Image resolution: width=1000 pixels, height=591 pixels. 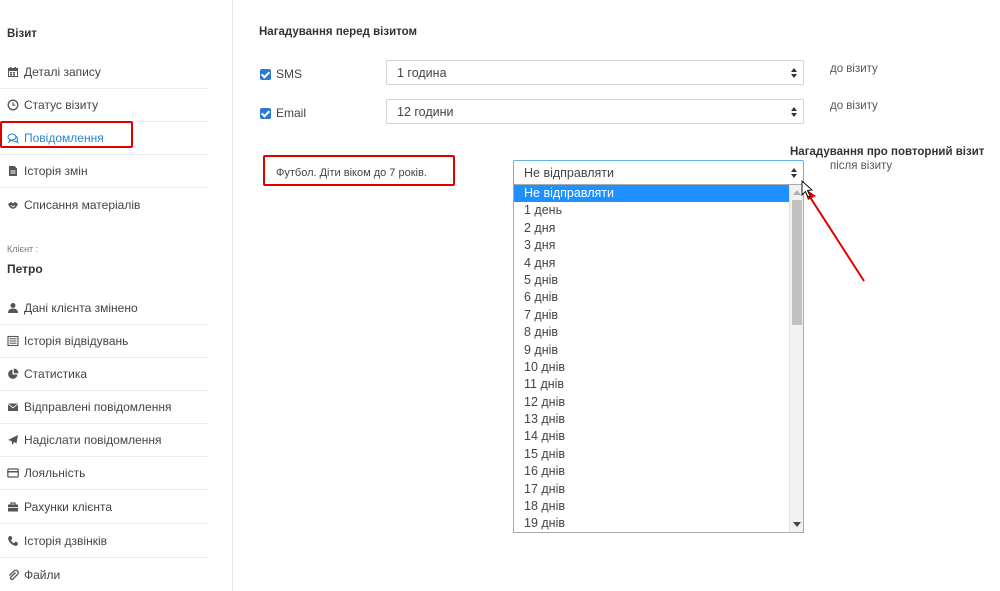 What do you see at coordinates (658, 210) in the screenshot?
I see `dropdown-option: 1 день` at bounding box center [658, 210].